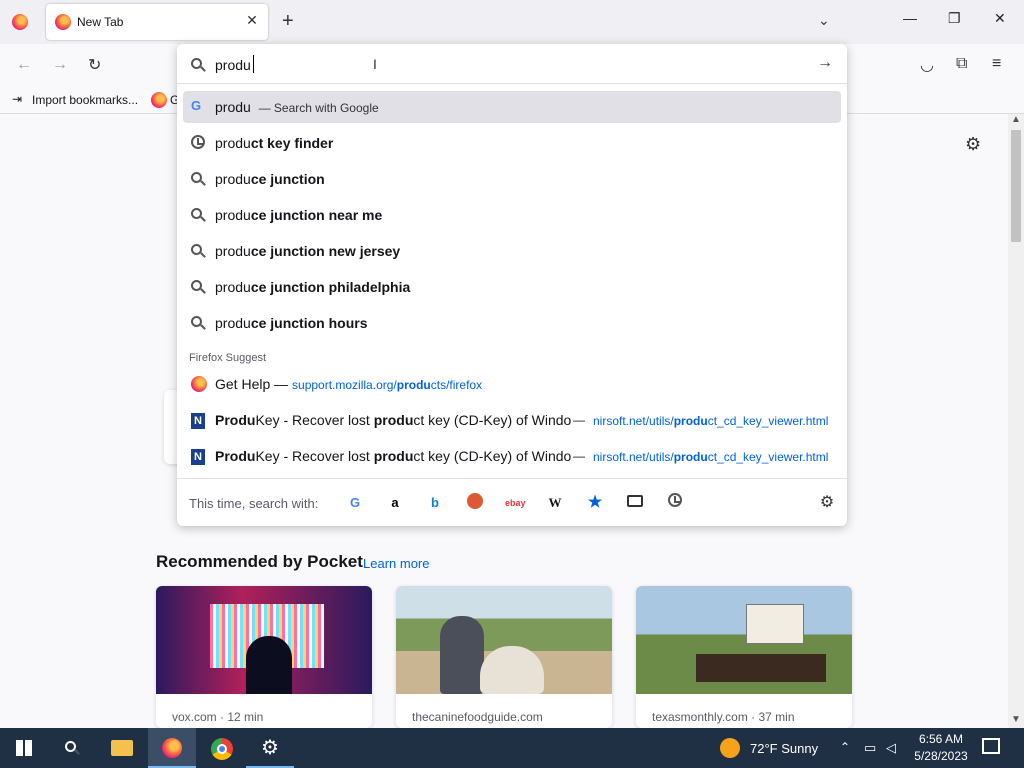 Image resolution: width=1024 pixels, height=768 pixels. I want to click on pocket-icon: ◡, so click(927, 65).